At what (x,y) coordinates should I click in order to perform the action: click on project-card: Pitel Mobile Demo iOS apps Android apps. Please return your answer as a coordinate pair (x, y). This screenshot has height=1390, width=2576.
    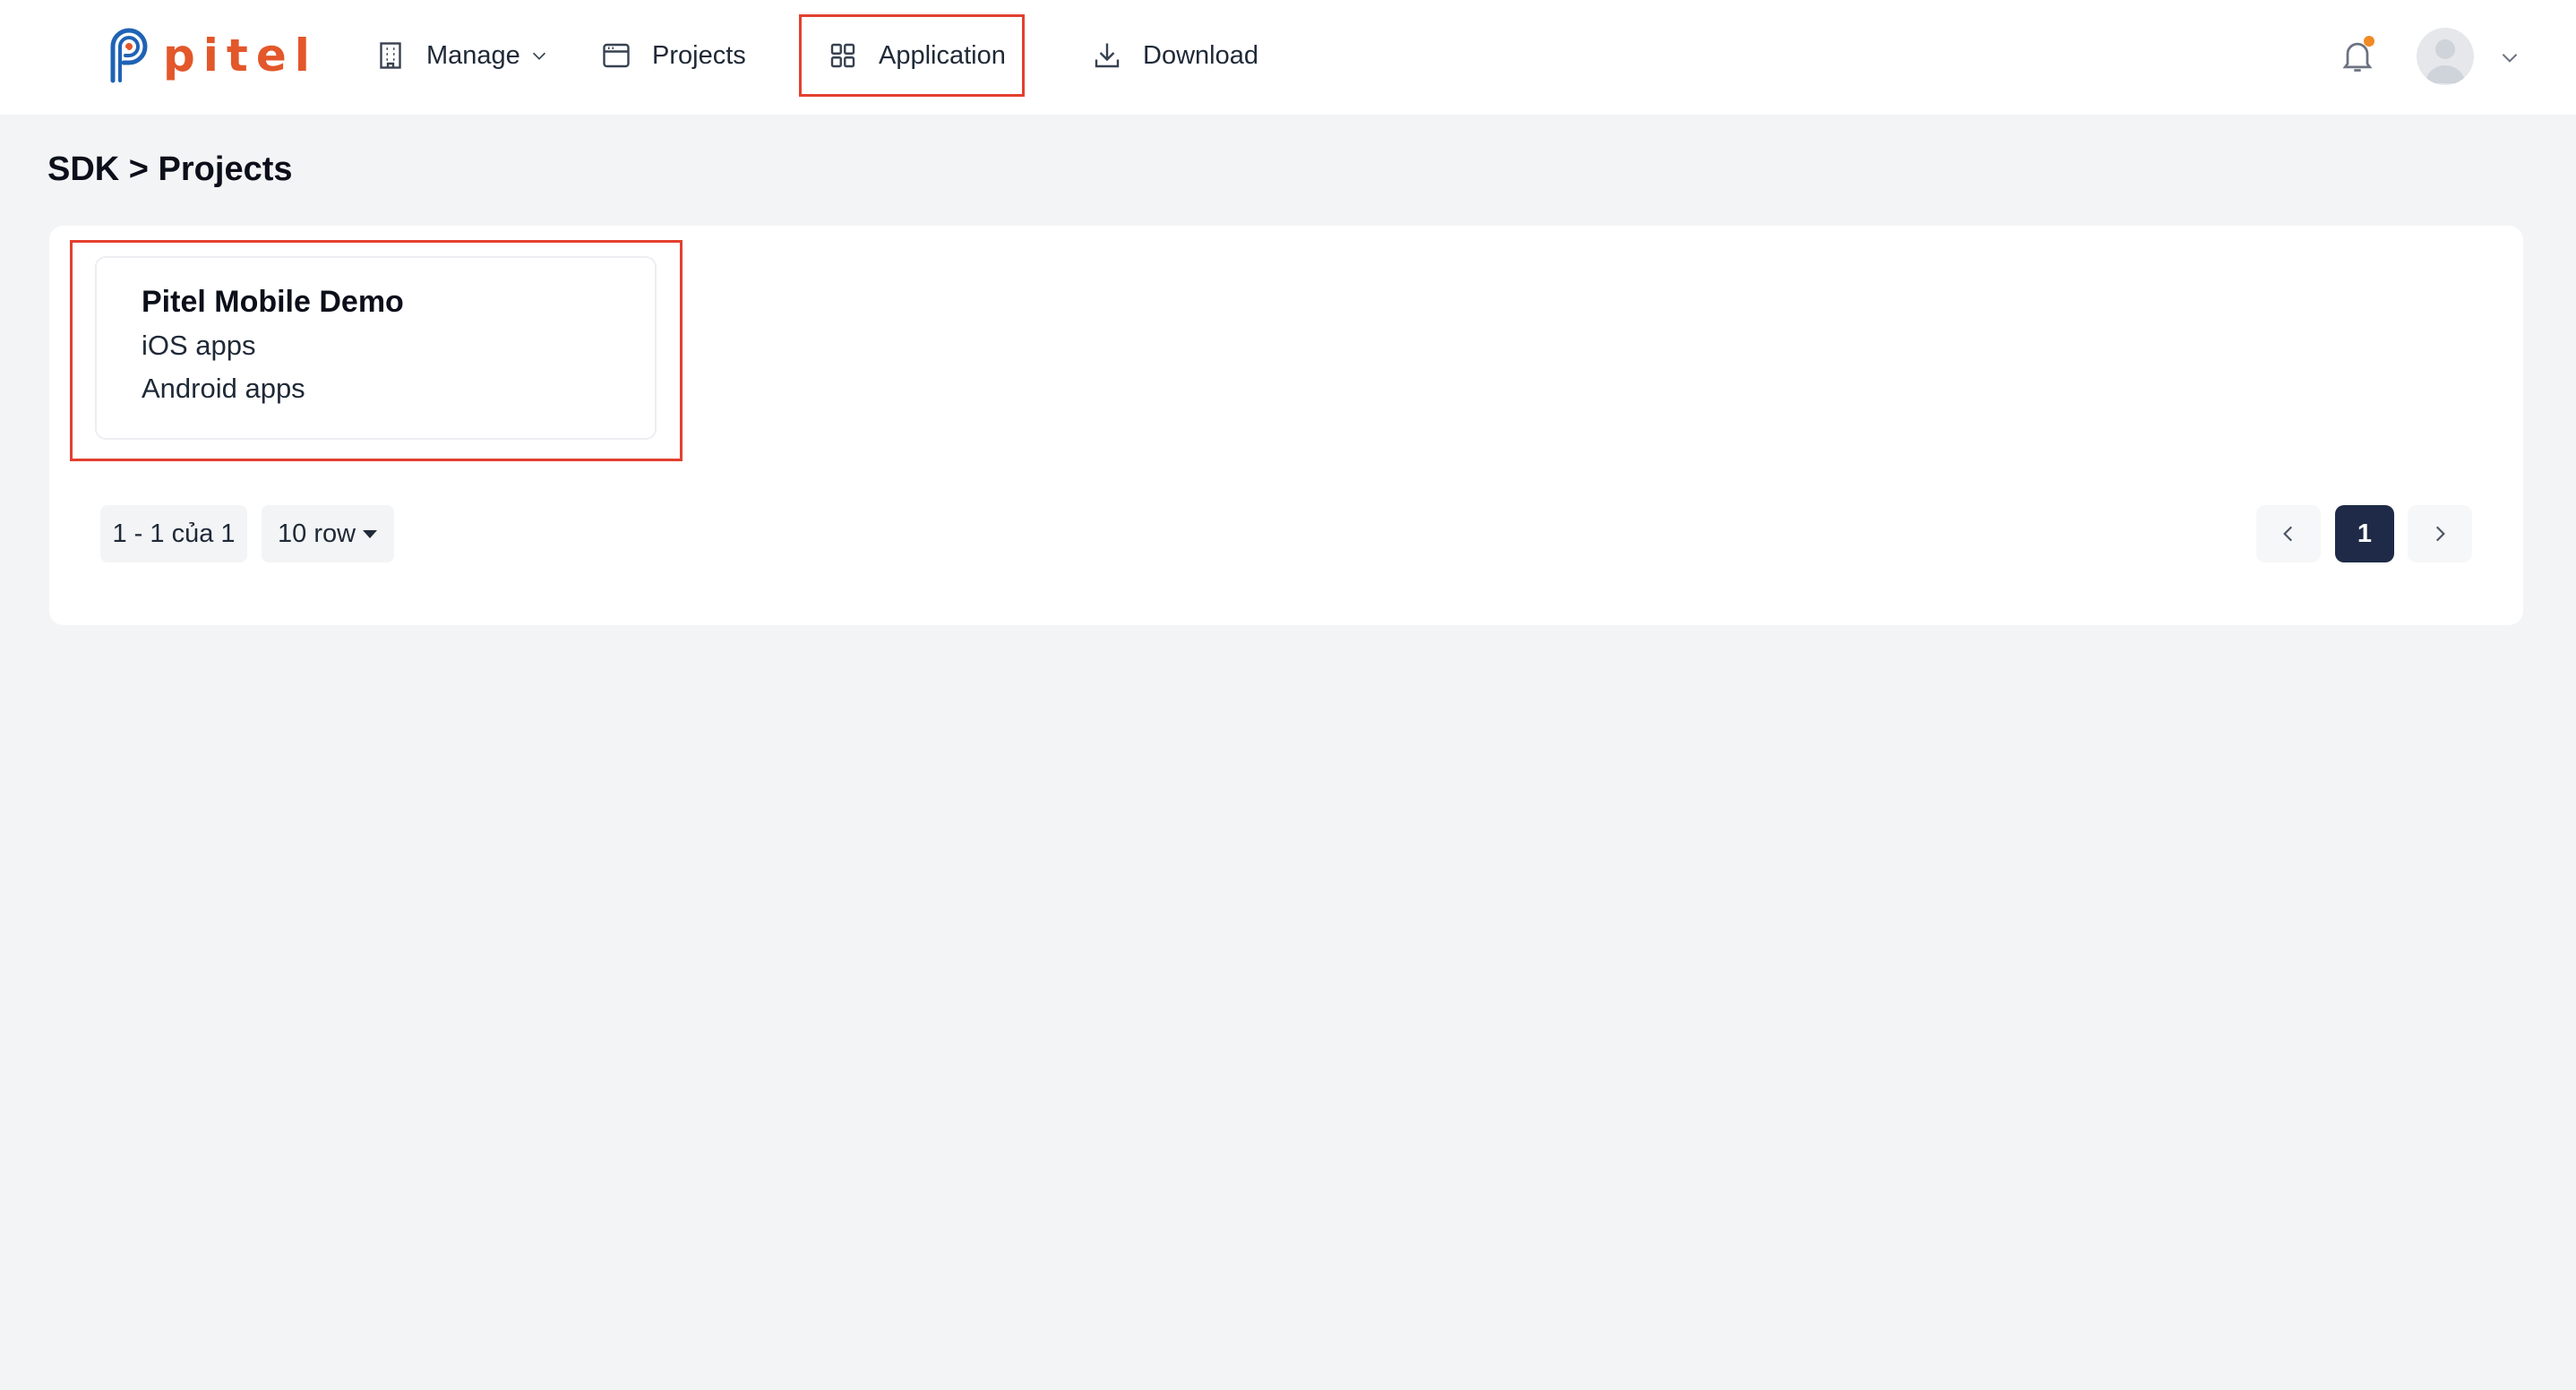
    Looking at the image, I should click on (376, 348).